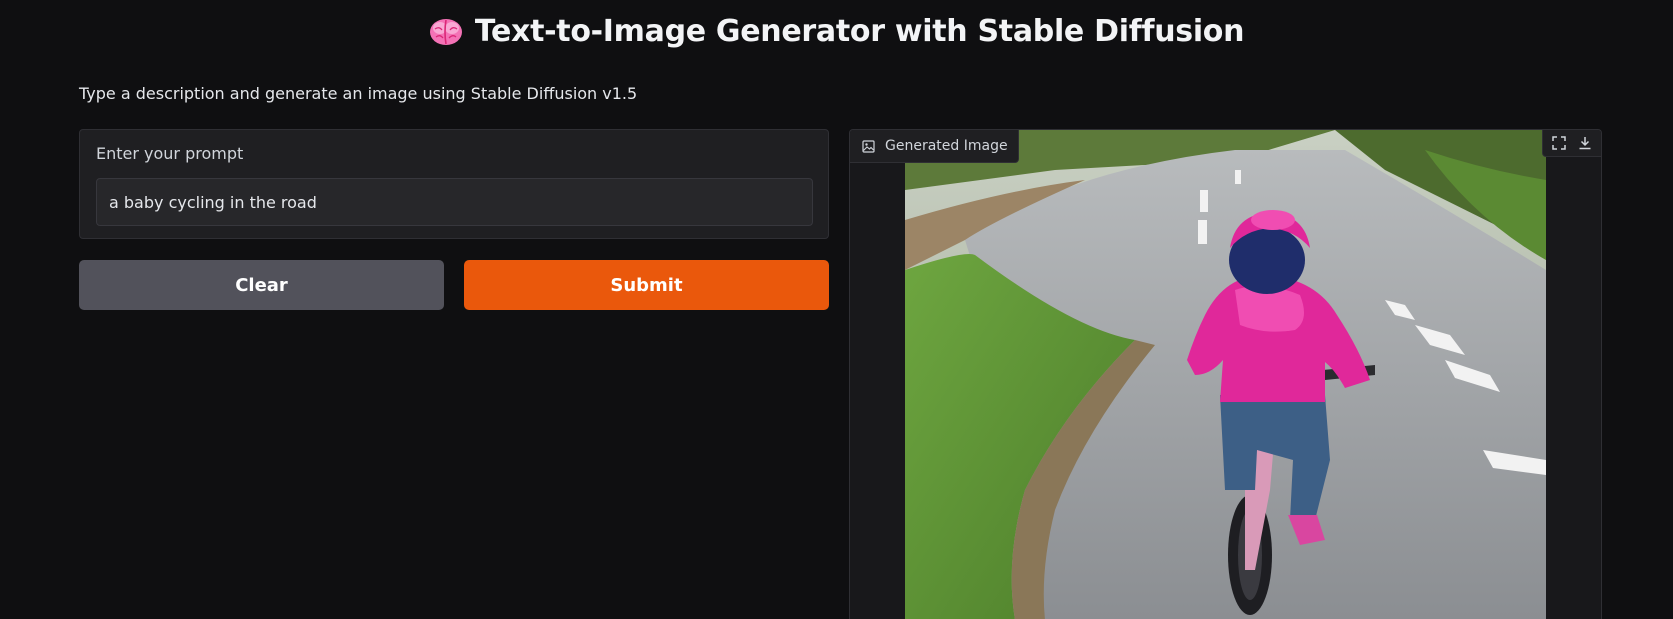 Image resolution: width=1673 pixels, height=619 pixels. What do you see at coordinates (170, 153) in the screenshot?
I see `prompt-label: Enter your prompt` at bounding box center [170, 153].